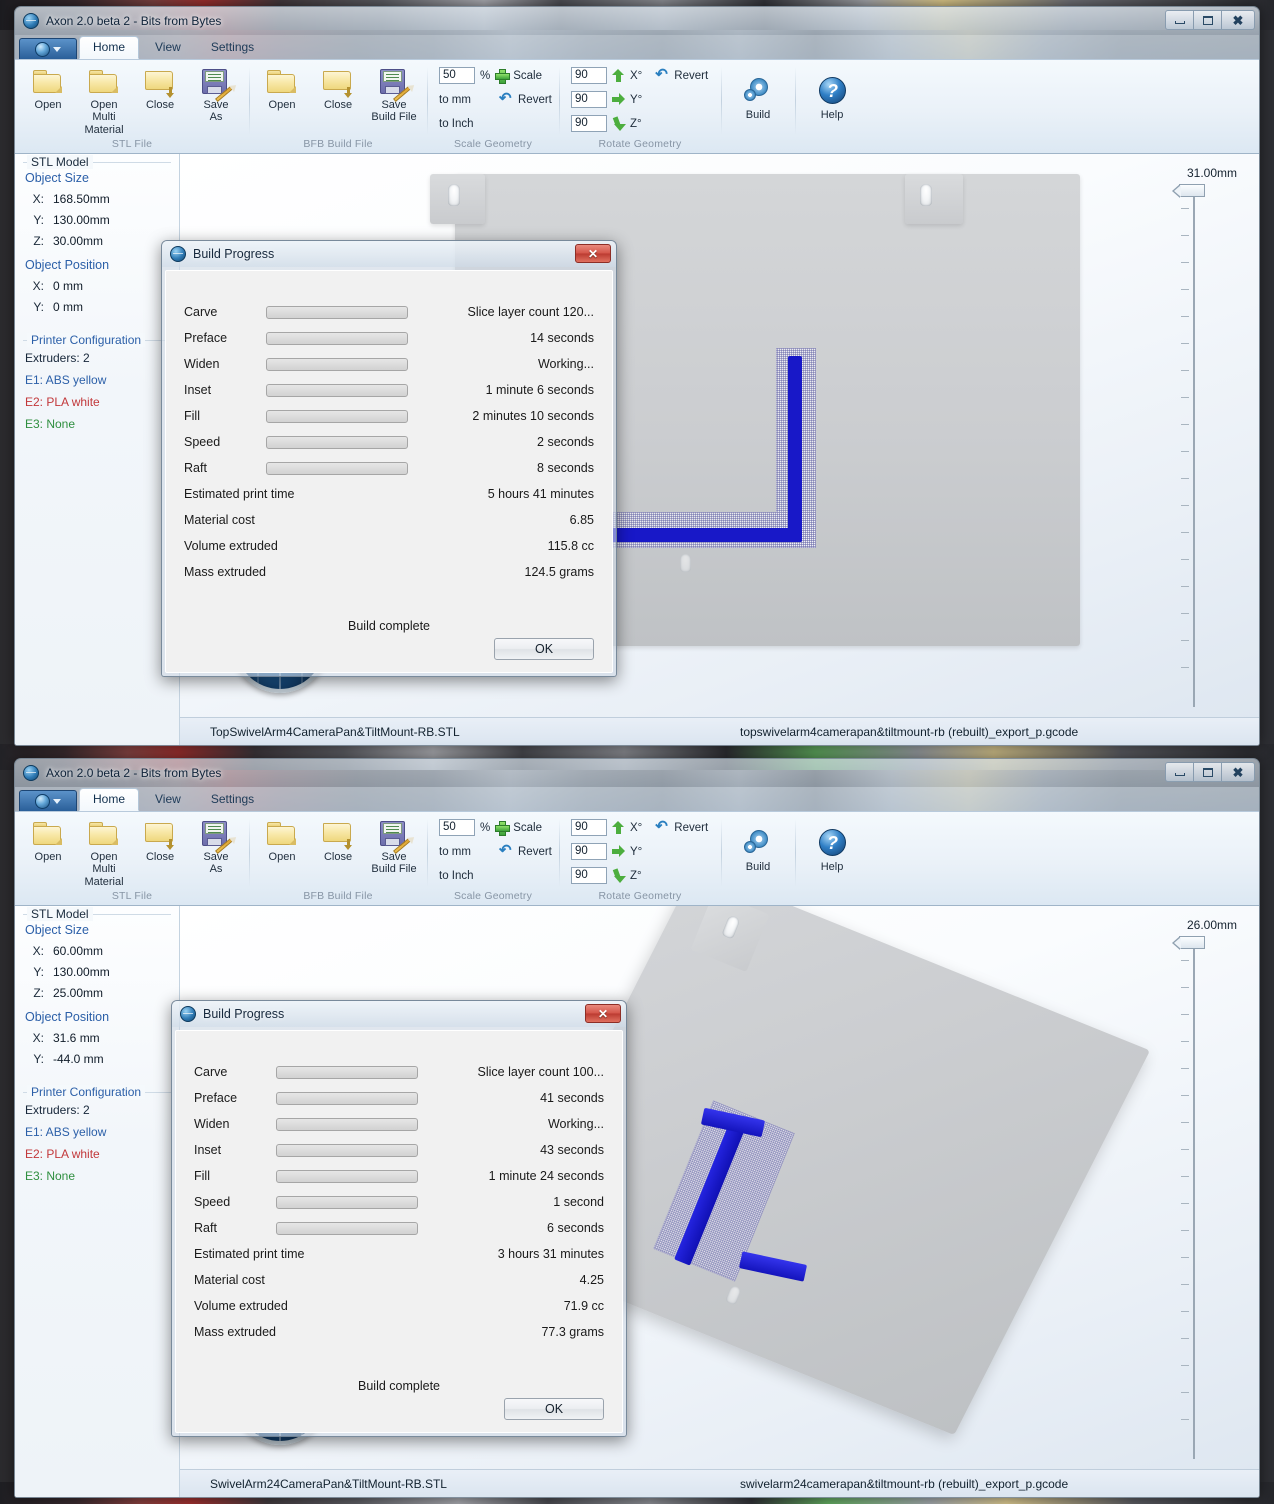  Describe the element at coordinates (636, 75) in the screenshot. I see `rotate-x-label: X°` at that location.